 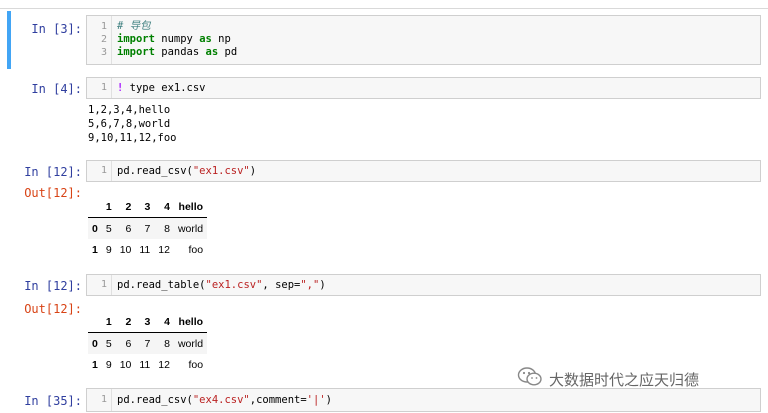 What do you see at coordinates (530, 379) in the screenshot?
I see `wechat-icon` at bounding box center [530, 379].